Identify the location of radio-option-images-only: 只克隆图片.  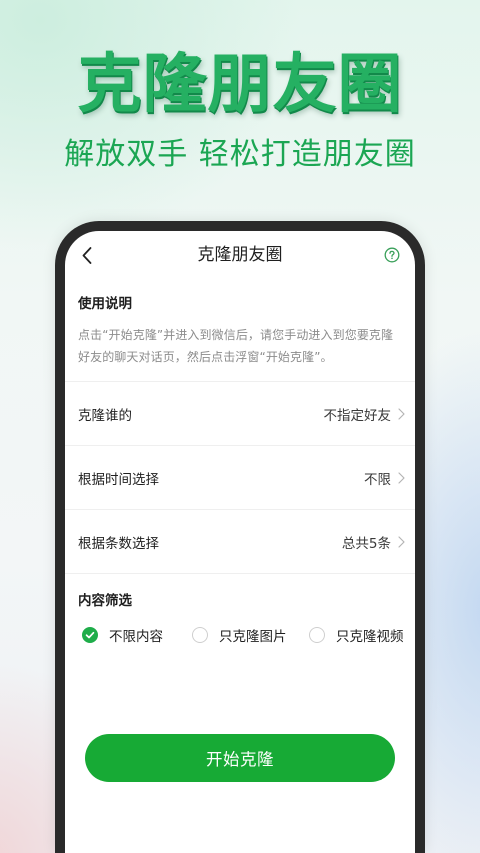
(239, 635).